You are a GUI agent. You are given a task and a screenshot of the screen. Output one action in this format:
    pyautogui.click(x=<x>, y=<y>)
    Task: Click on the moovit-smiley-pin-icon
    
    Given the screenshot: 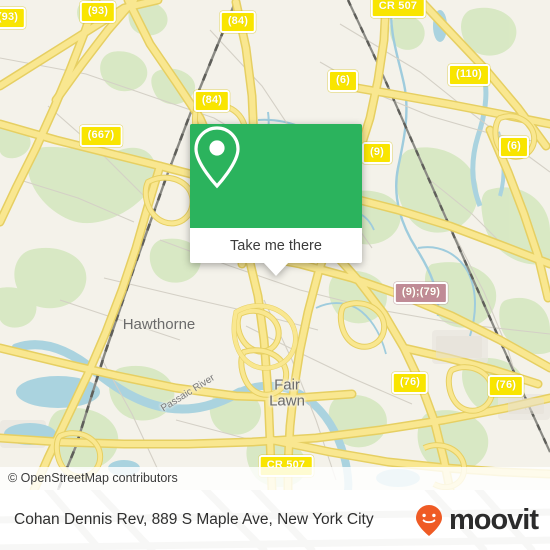 What is the action you would take?
    pyautogui.click(x=428, y=520)
    